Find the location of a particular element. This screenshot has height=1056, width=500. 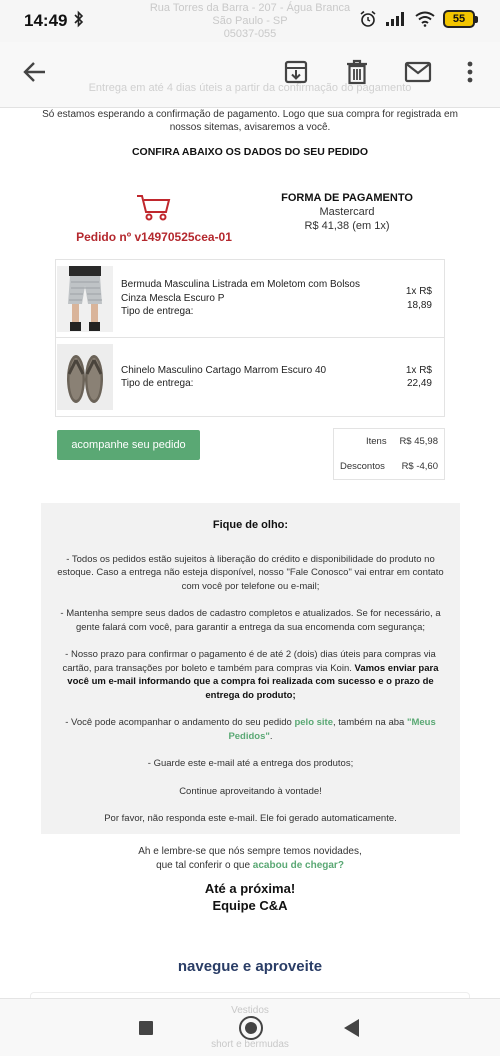

track-order-button: acompanhe seu pedido is located at coordinates (128, 445).